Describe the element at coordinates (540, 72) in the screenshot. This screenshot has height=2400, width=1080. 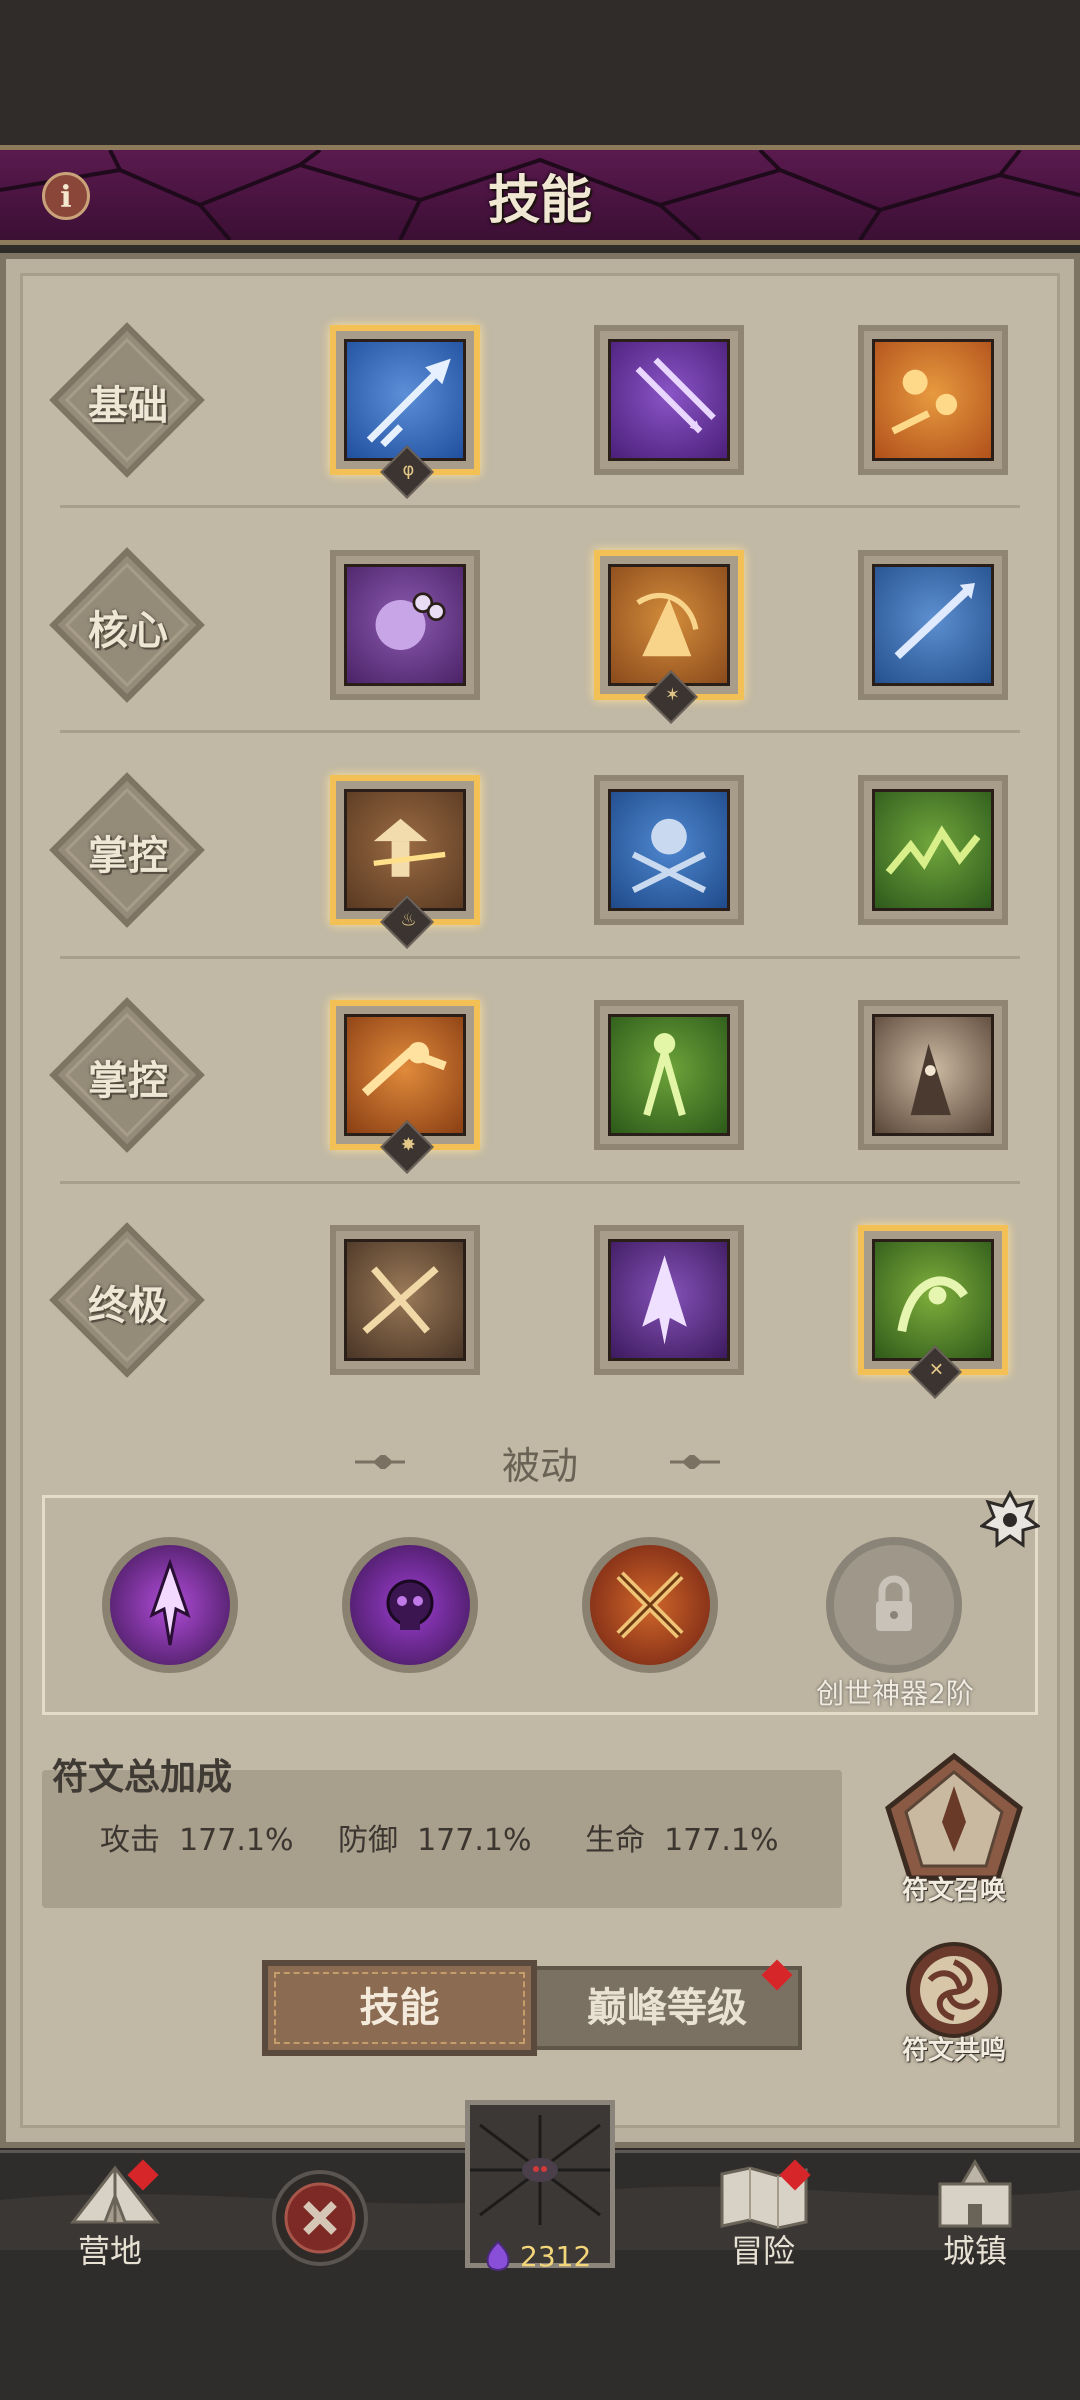
I see `status-area` at that location.